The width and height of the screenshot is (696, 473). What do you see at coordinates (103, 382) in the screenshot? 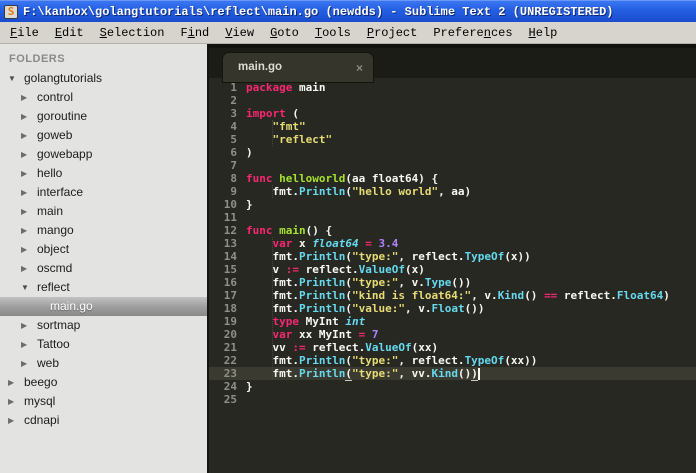
I see `sidebar-item-beego: ▶ beego` at bounding box center [103, 382].